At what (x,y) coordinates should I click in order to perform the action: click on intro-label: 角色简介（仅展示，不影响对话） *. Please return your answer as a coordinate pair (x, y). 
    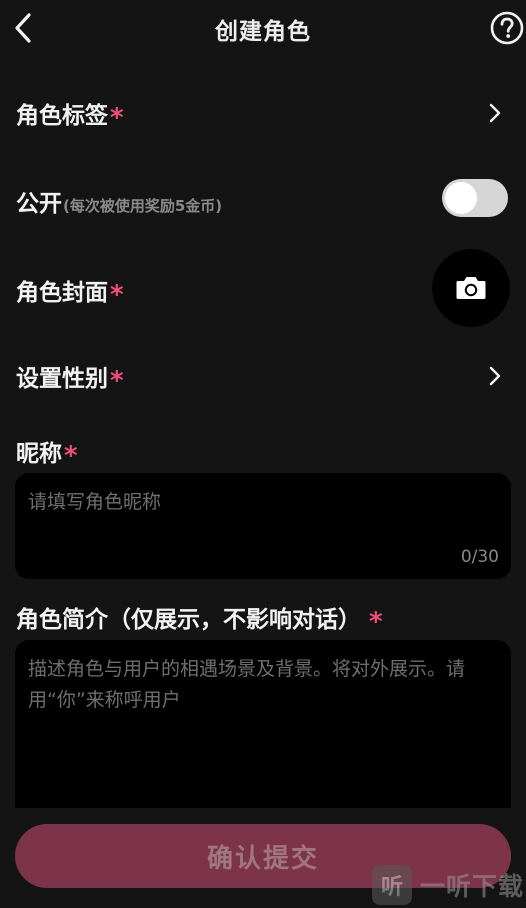
    Looking at the image, I should click on (199, 622).